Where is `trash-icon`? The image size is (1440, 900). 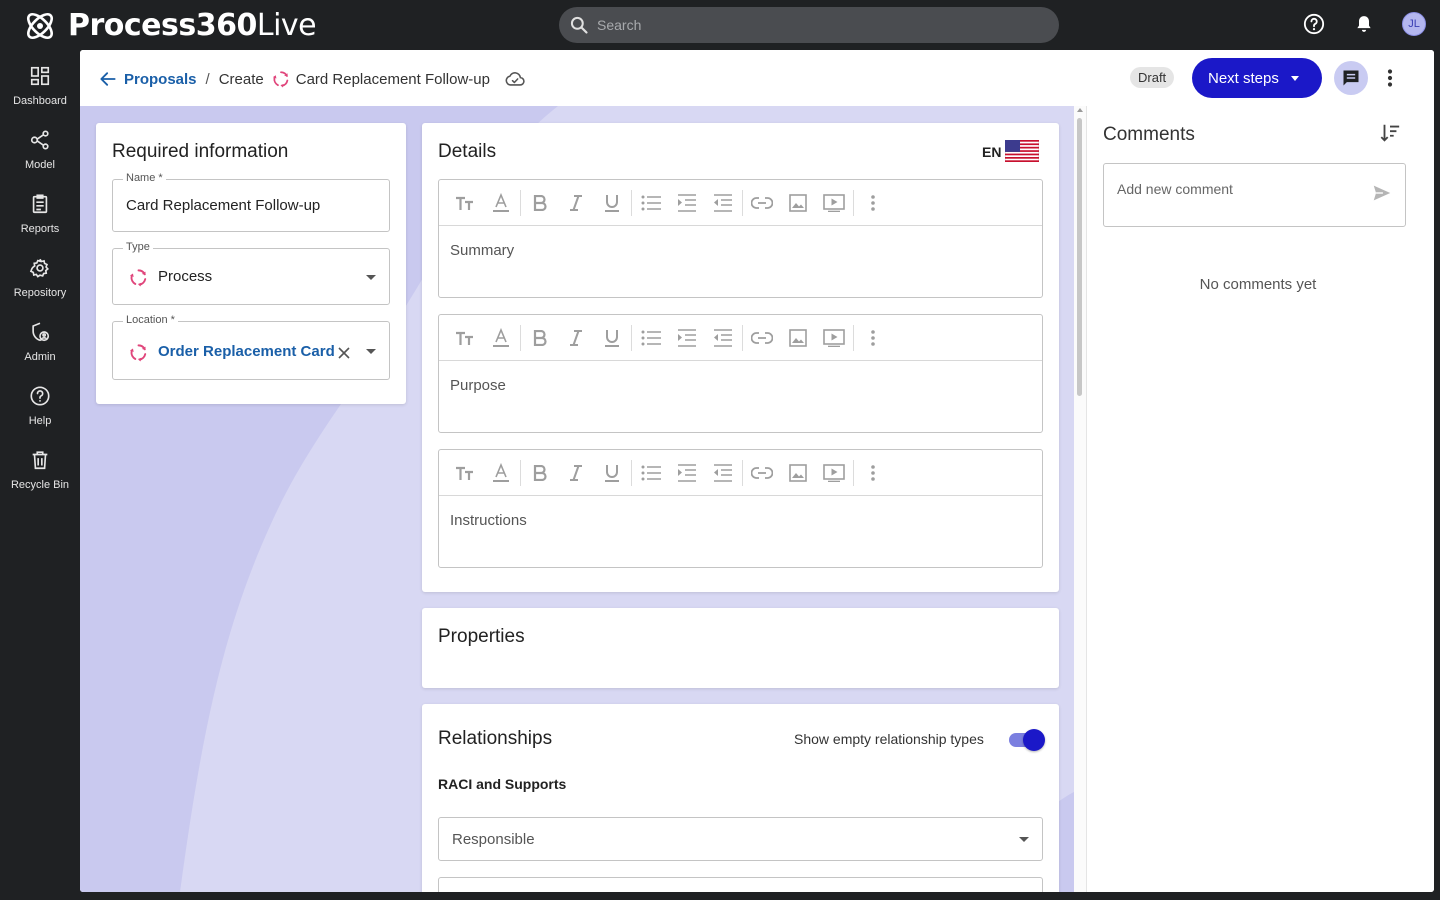
trash-icon is located at coordinates (40, 460).